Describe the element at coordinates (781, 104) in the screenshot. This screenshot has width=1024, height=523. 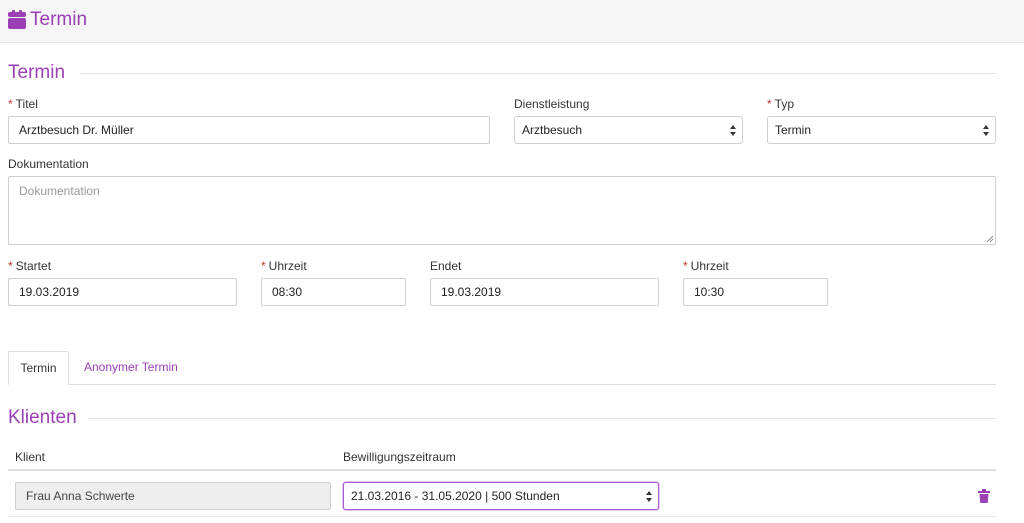
I see `typ-label: * Typ` at that location.